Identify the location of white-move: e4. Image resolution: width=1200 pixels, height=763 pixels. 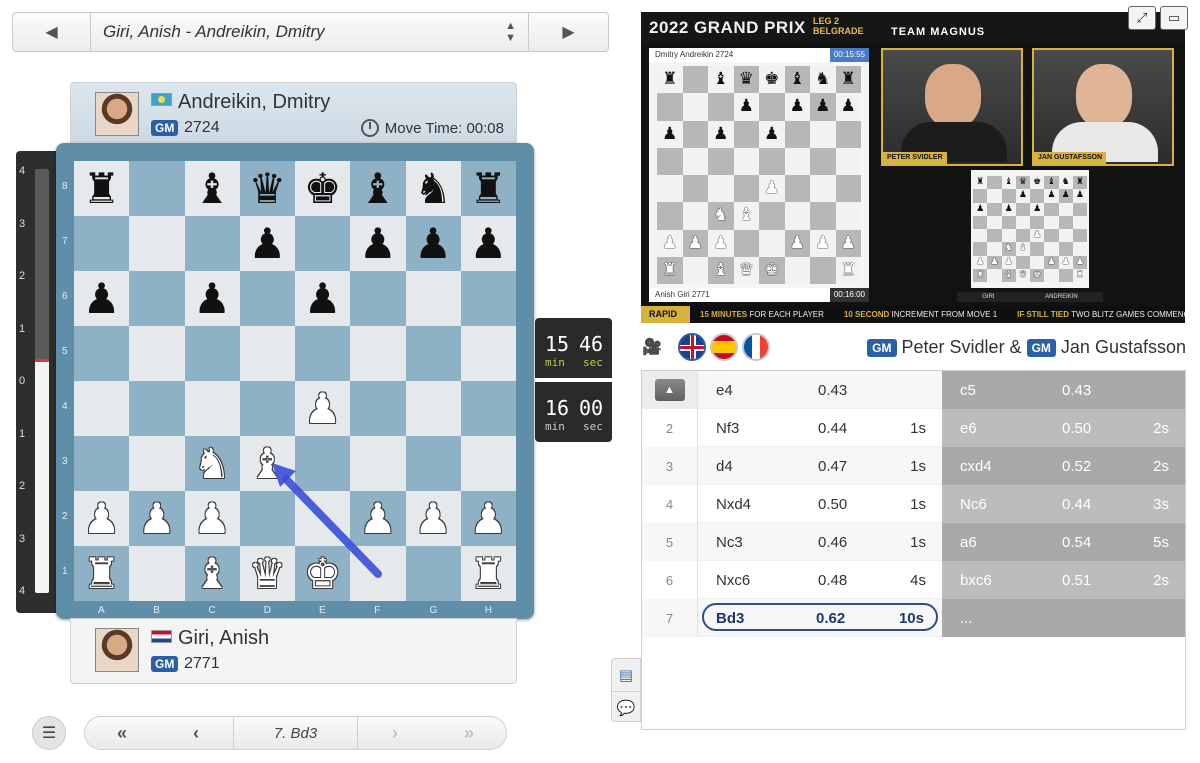
(724, 390).